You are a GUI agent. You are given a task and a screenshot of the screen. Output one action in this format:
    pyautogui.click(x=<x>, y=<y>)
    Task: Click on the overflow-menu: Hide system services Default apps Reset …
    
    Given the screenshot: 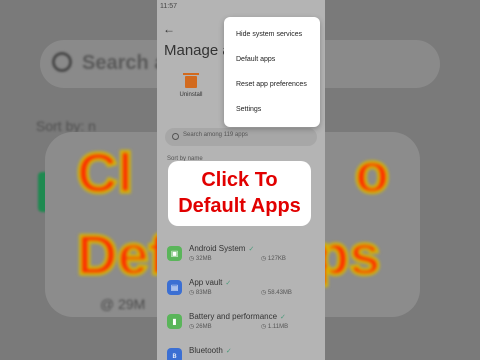 What is the action you would take?
    pyautogui.click(x=272, y=72)
    